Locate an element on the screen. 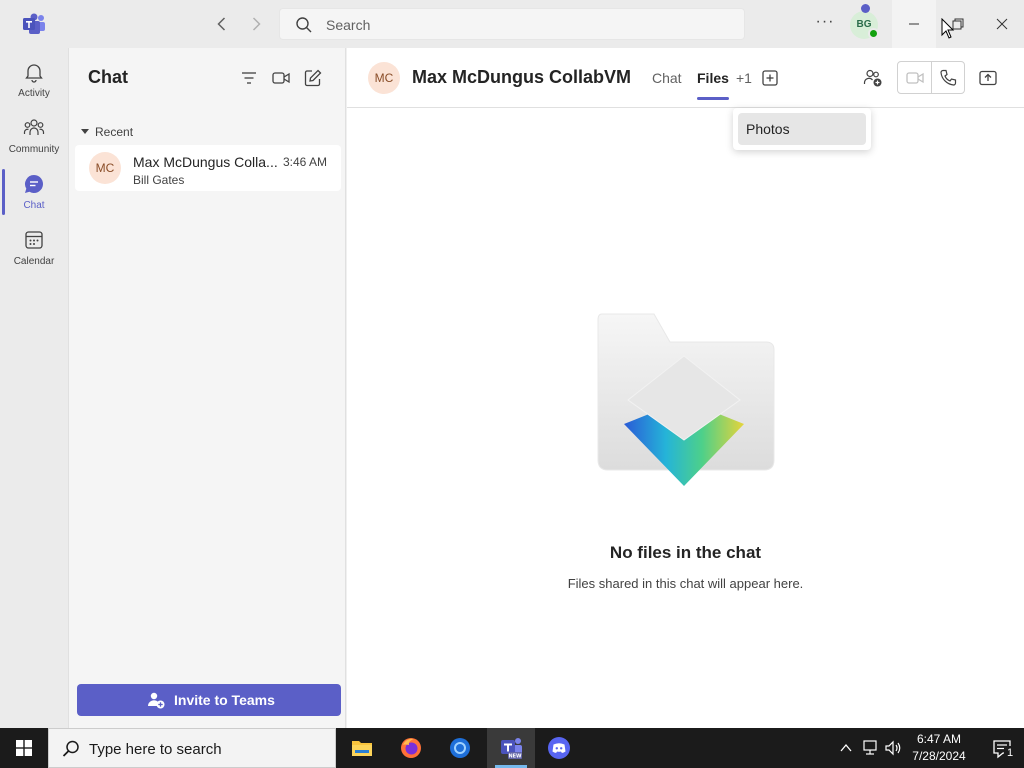  rail-item-activity: Activity is located at coordinates (34, 81).